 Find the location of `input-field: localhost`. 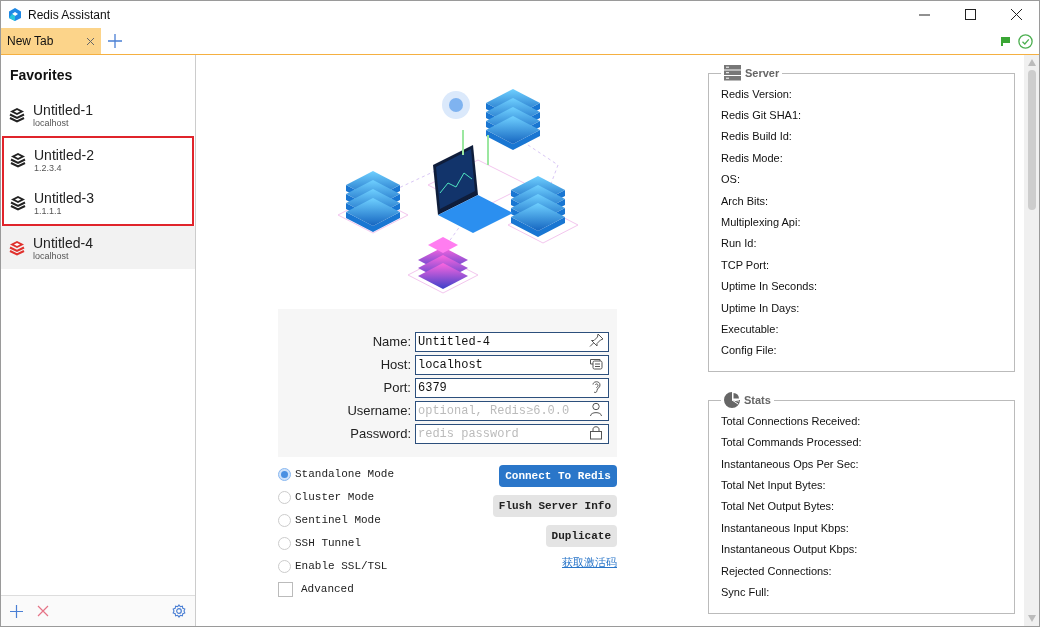

input-field: localhost is located at coordinates (512, 365).